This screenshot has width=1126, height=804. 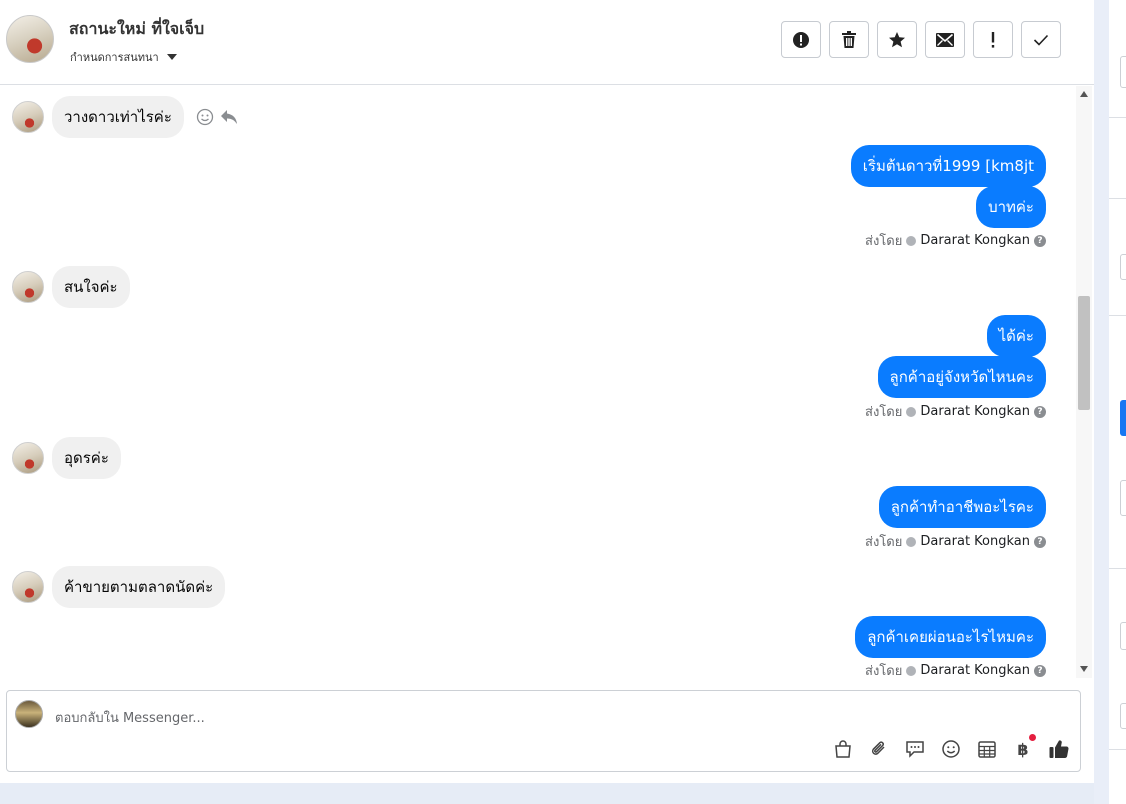 What do you see at coordinates (547, 42) in the screenshot?
I see `conversation-header: สถานะใหม่ ที่ใจเจ็บ กำหนดการสนทนา` at bounding box center [547, 42].